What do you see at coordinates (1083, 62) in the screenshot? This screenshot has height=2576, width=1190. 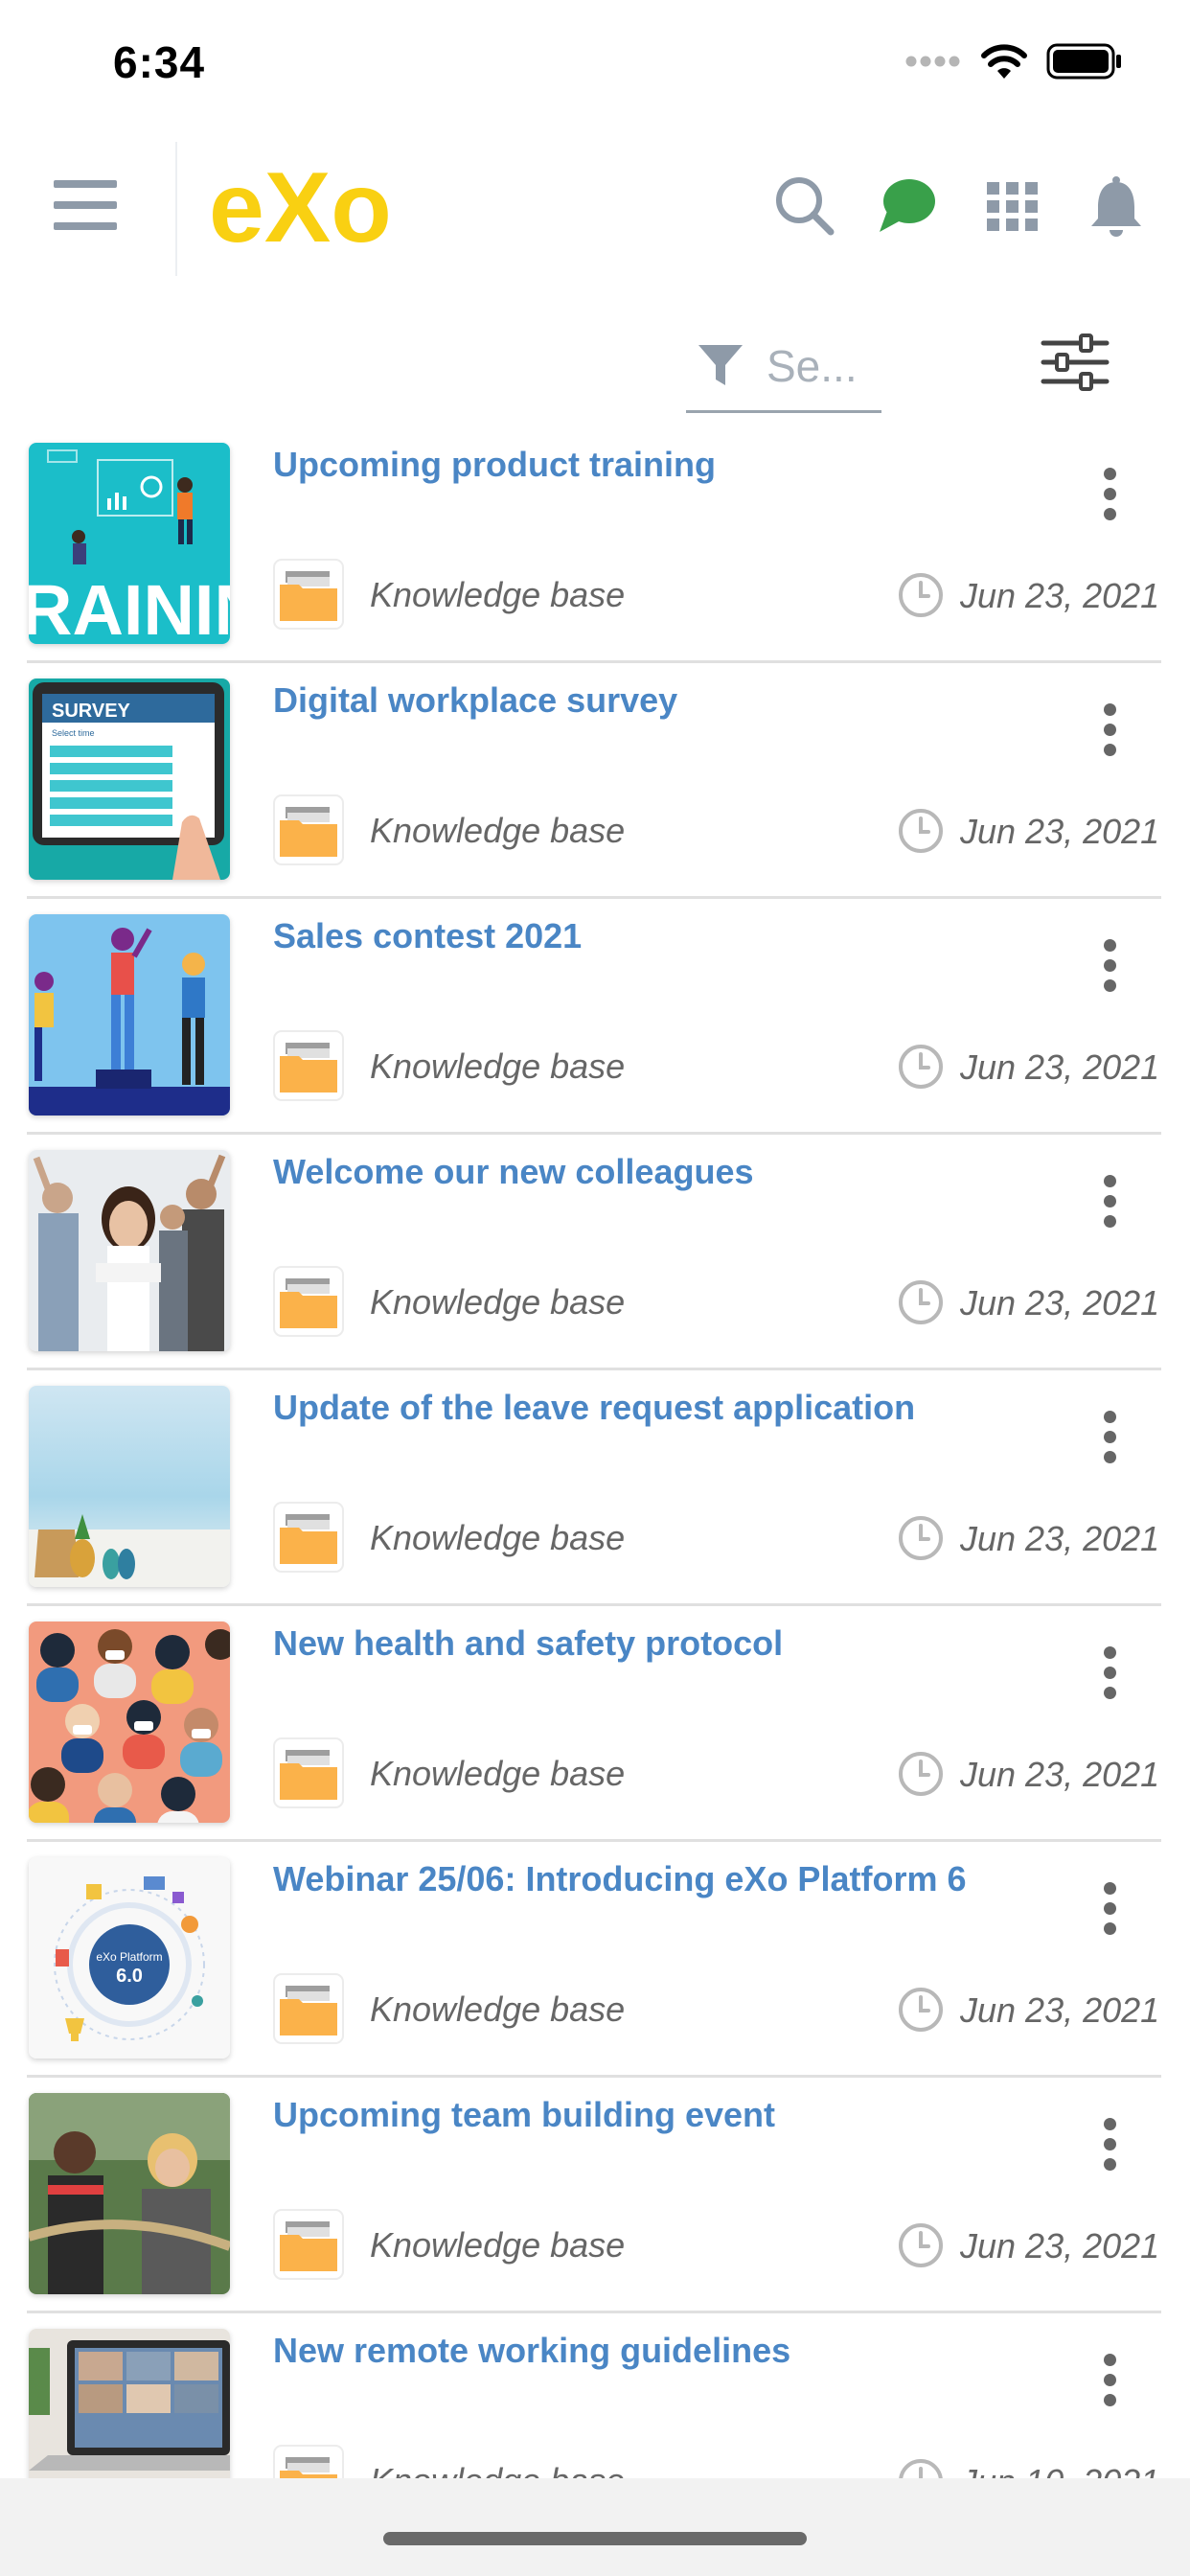 I see `battery-icon` at bounding box center [1083, 62].